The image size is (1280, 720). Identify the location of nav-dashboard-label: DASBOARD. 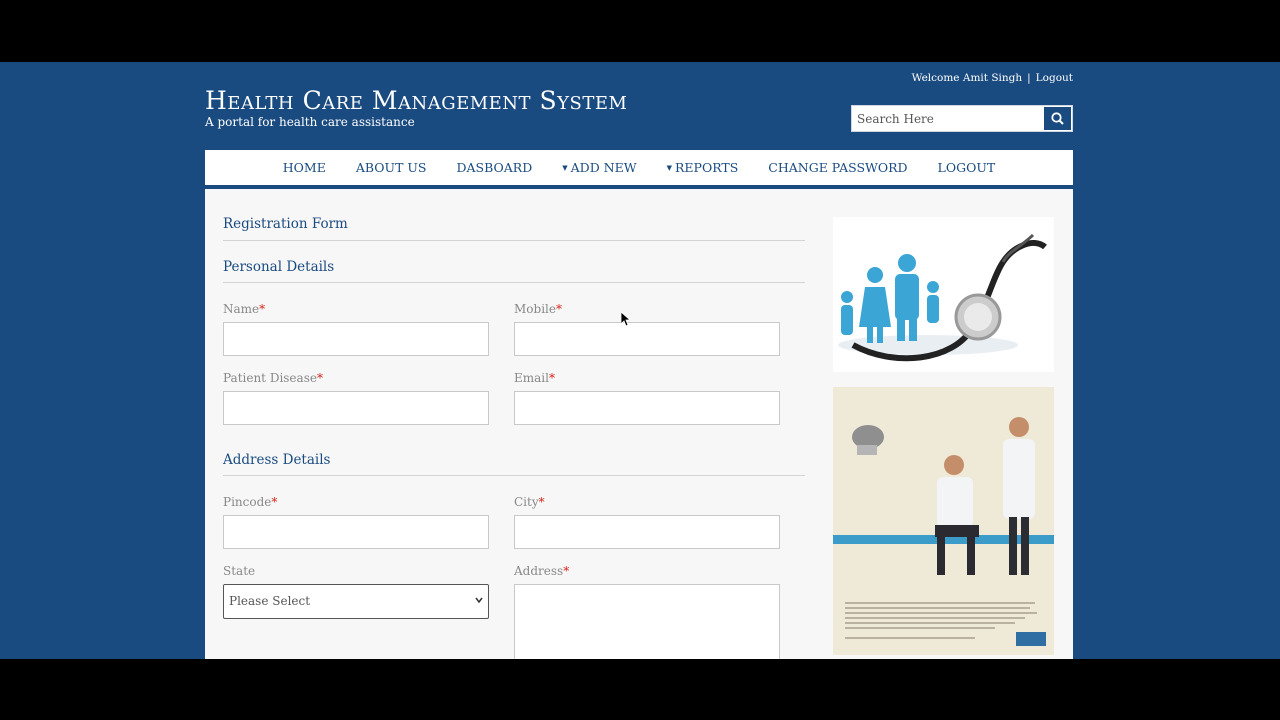
(494, 167).